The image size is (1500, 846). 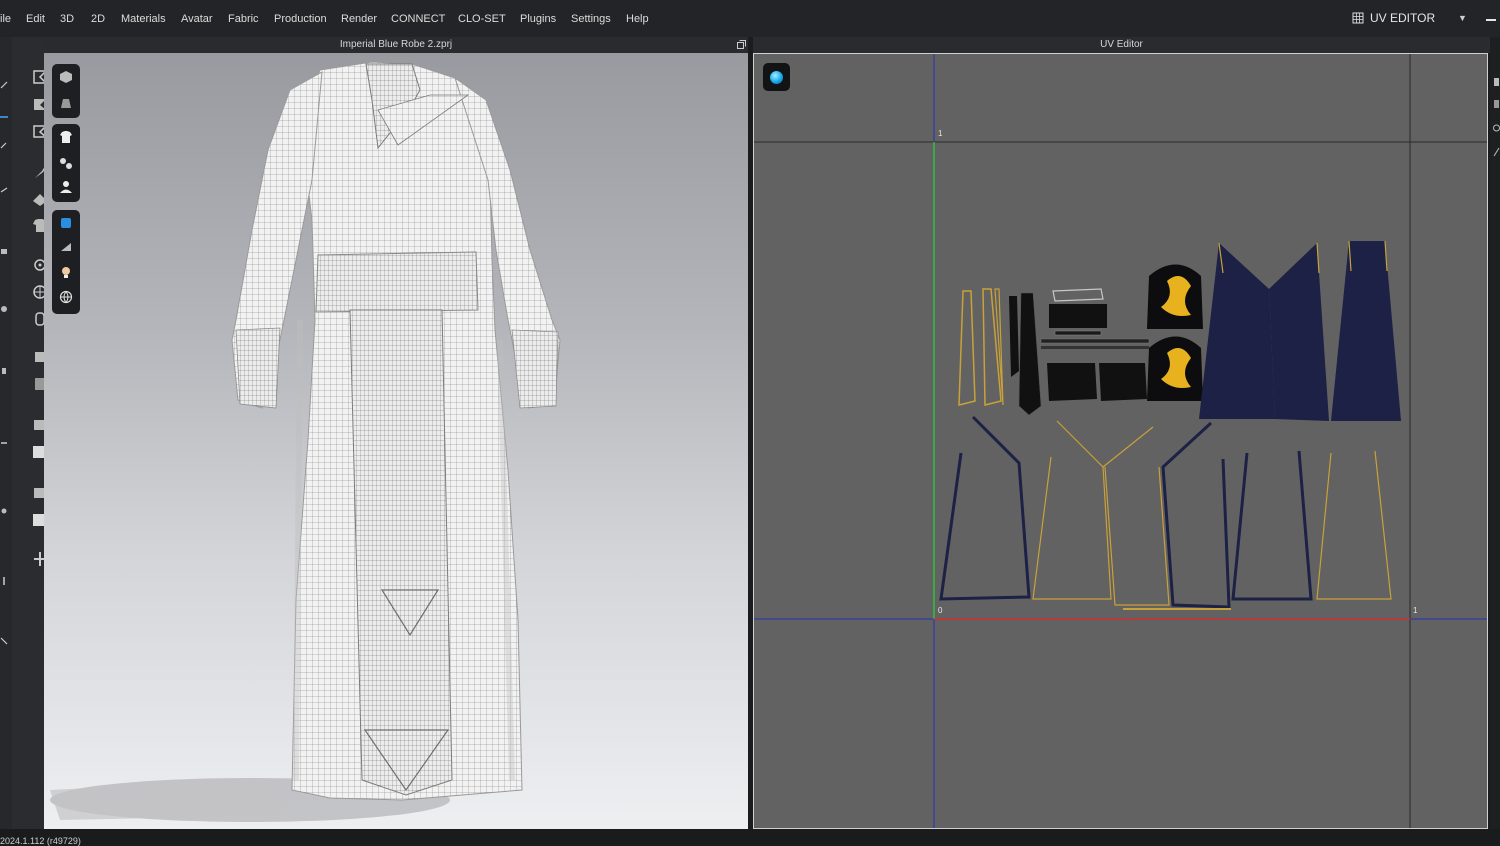 What do you see at coordinates (40, 841) in the screenshot?
I see `version-label: 2024.1.112 (r49729)` at bounding box center [40, 841].